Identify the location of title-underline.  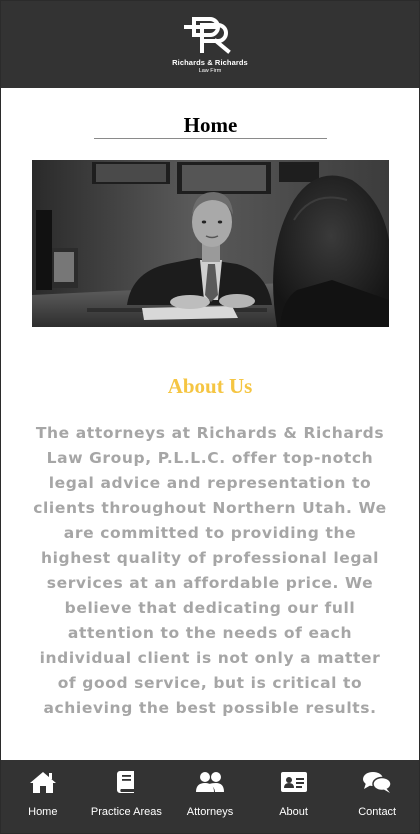
(210, 138).